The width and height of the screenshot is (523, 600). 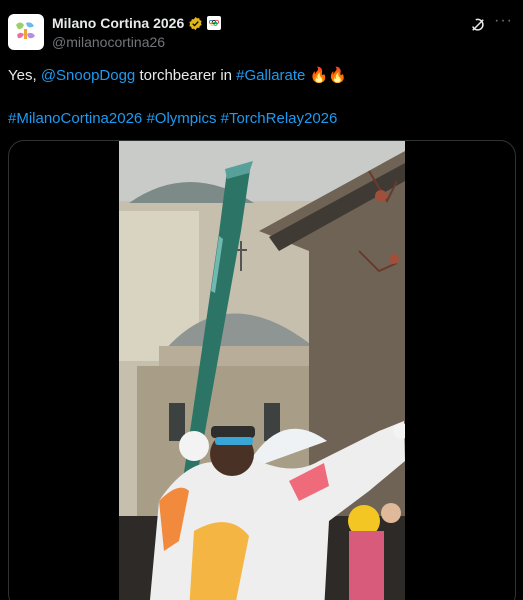 I want to click on handle: @milanocortina26, so click(x=108, y=42).